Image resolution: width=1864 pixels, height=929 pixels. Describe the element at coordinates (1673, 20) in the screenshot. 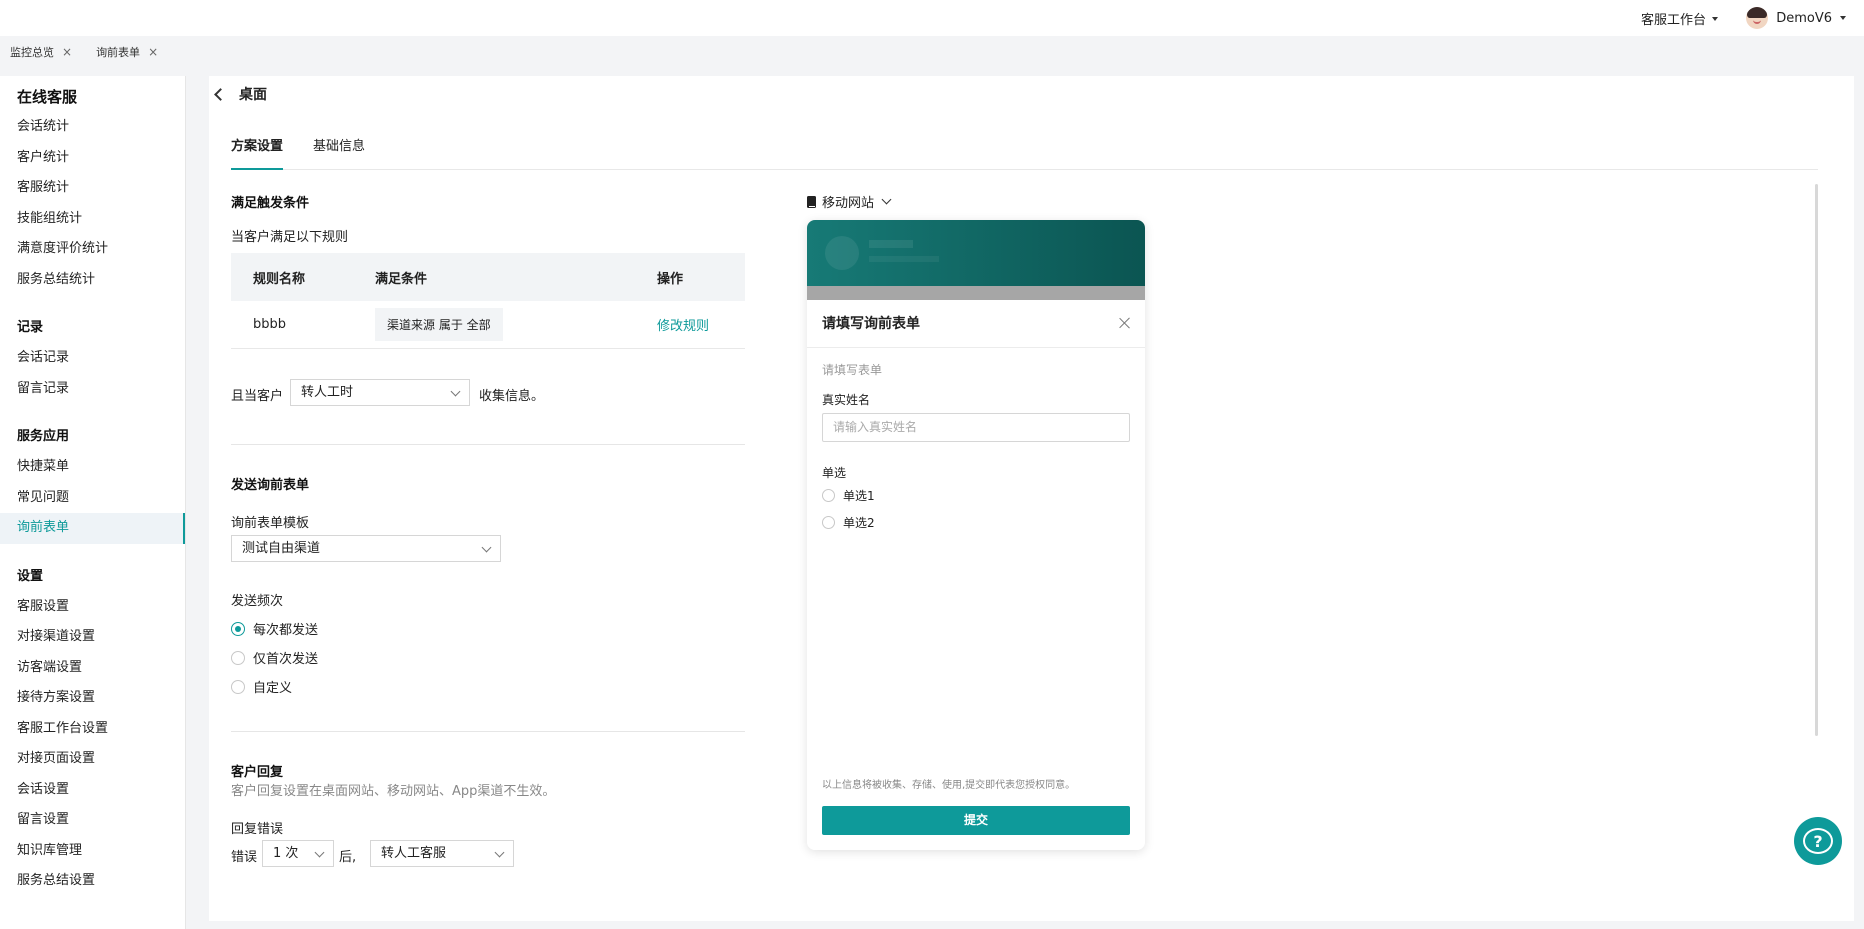

I see `workspace-label: 客服工作台` at that location.